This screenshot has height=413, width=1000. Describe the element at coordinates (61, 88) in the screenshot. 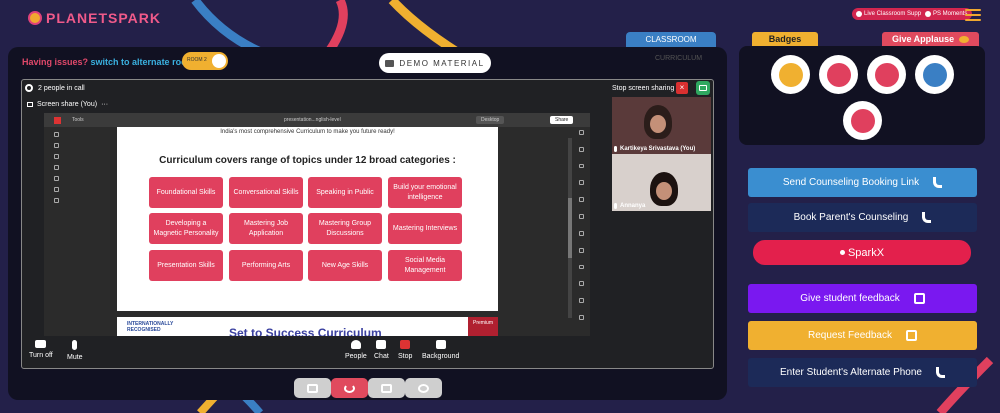

I see `people-count: 2 people in call` at that location.